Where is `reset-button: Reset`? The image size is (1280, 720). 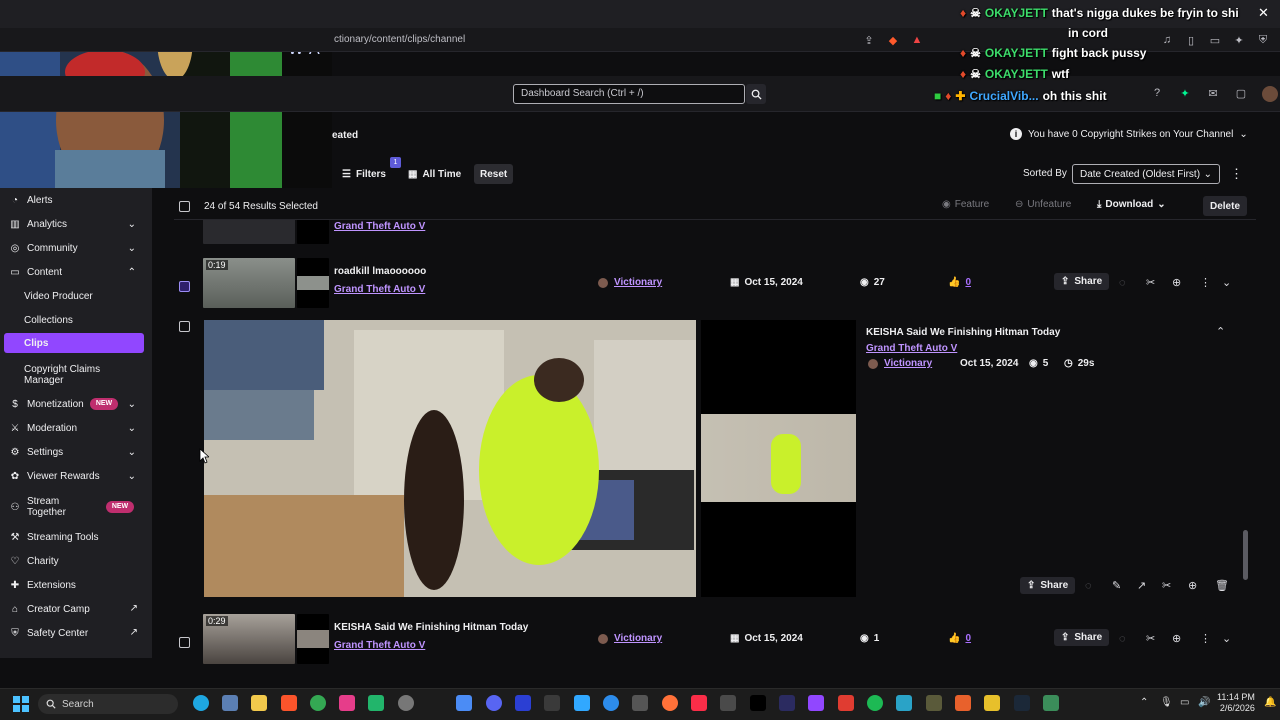 reset-button: Reset is located at coordinates (494, 174).